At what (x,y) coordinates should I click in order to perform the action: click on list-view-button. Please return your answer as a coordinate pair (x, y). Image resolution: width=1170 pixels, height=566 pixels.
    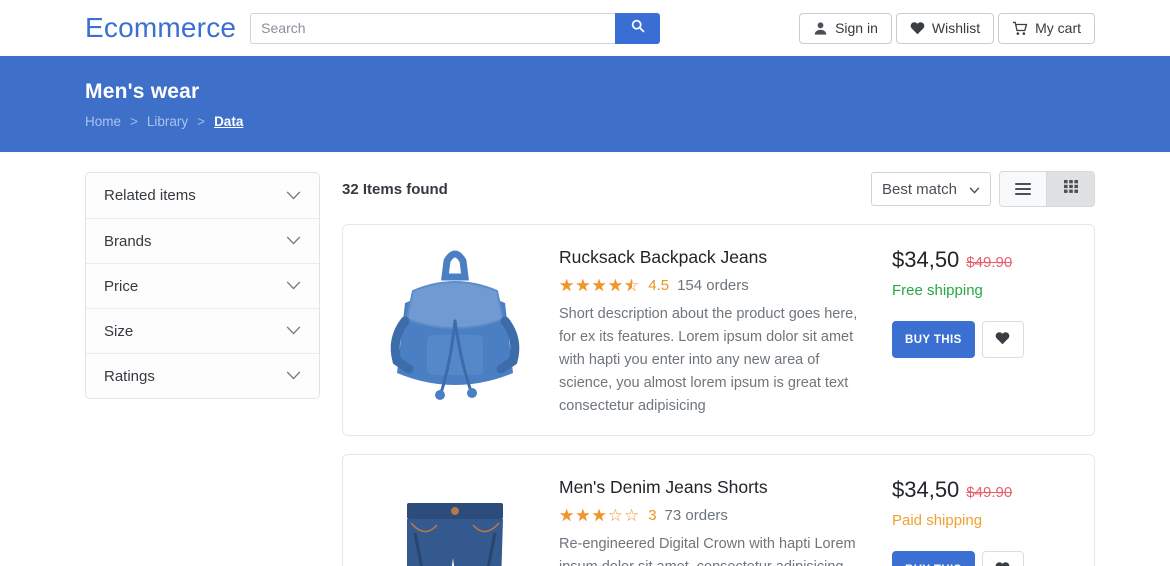
    Looking at the image, I should click on (1023, 189).